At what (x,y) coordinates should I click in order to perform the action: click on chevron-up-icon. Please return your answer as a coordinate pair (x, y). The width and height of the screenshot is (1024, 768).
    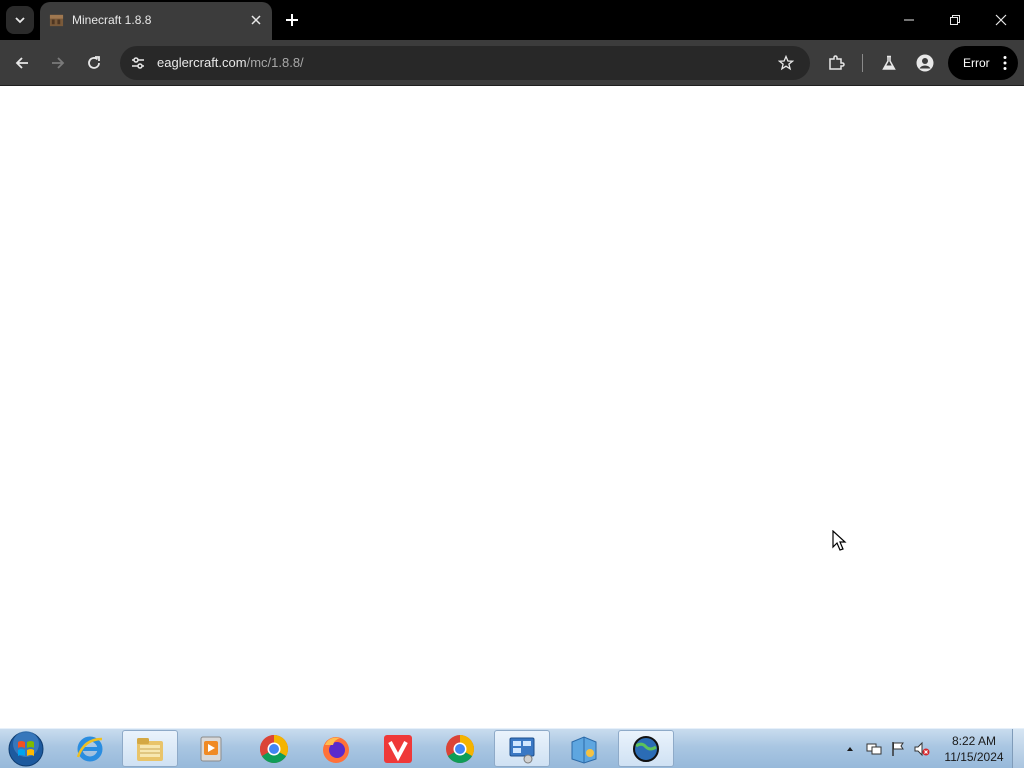
    Looking at the image, I should click on (850, 749).